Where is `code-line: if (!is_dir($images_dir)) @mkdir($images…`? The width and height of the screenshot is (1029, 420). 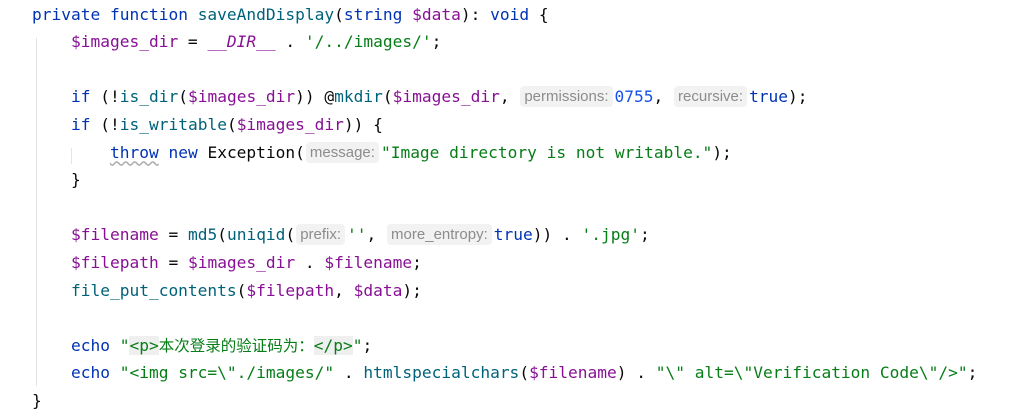
code-line: if (!is_dir($images_dir)) @mkdir($images… is located at coordinates (420, 97).